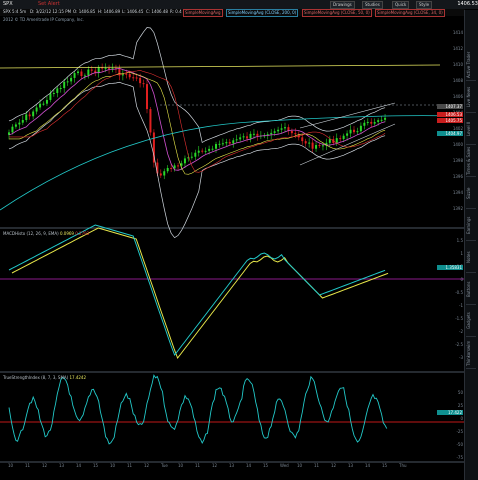 This screenshot has width=478, height=480. I want to click on side-tab: Gadgets, so click(471, 321).